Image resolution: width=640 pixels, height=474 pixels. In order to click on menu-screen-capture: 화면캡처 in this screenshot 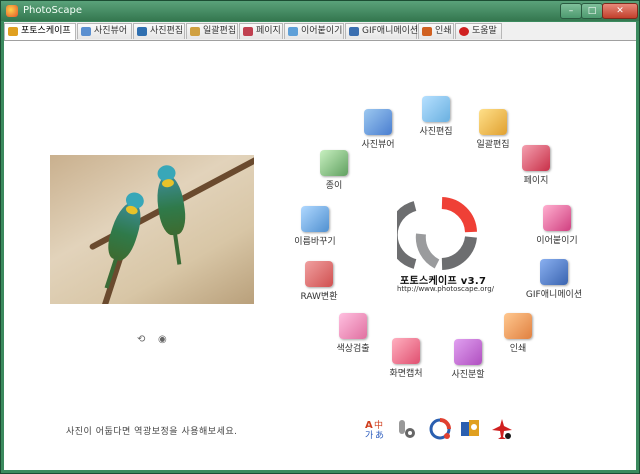, I will do `click(406, 362)`.